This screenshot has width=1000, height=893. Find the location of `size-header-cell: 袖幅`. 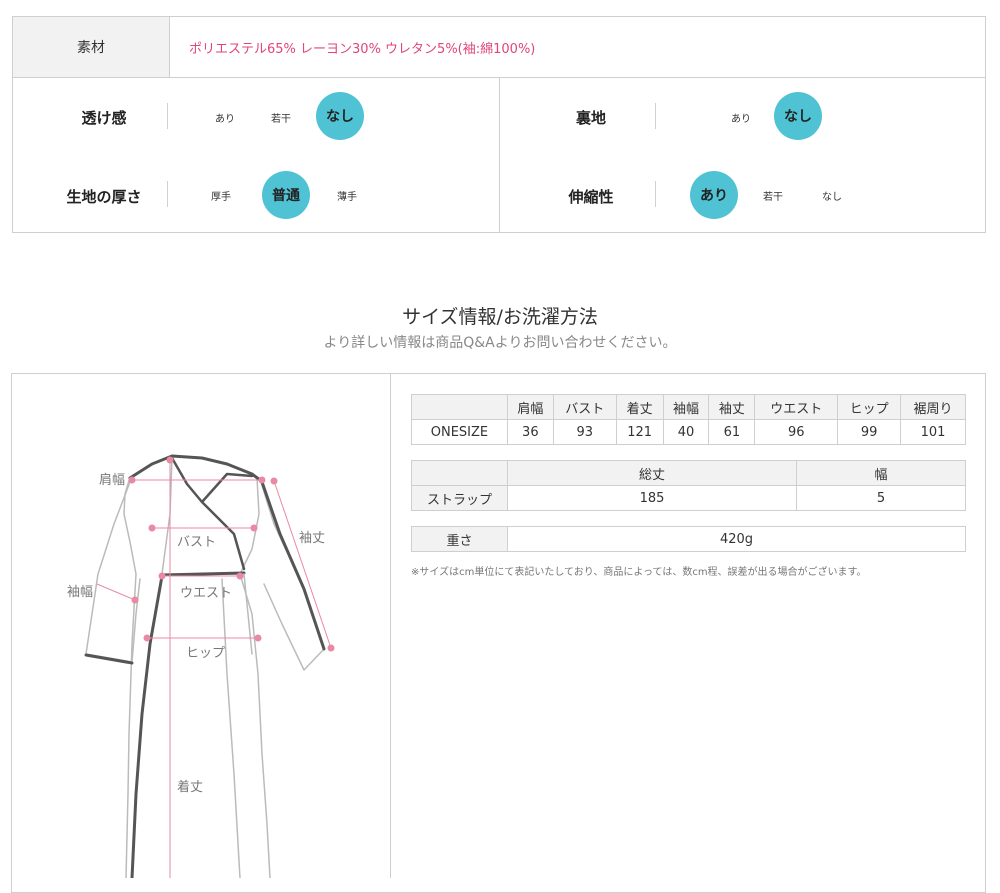

size-header-cell: 袖幅 is located at coordinates (686, 407).